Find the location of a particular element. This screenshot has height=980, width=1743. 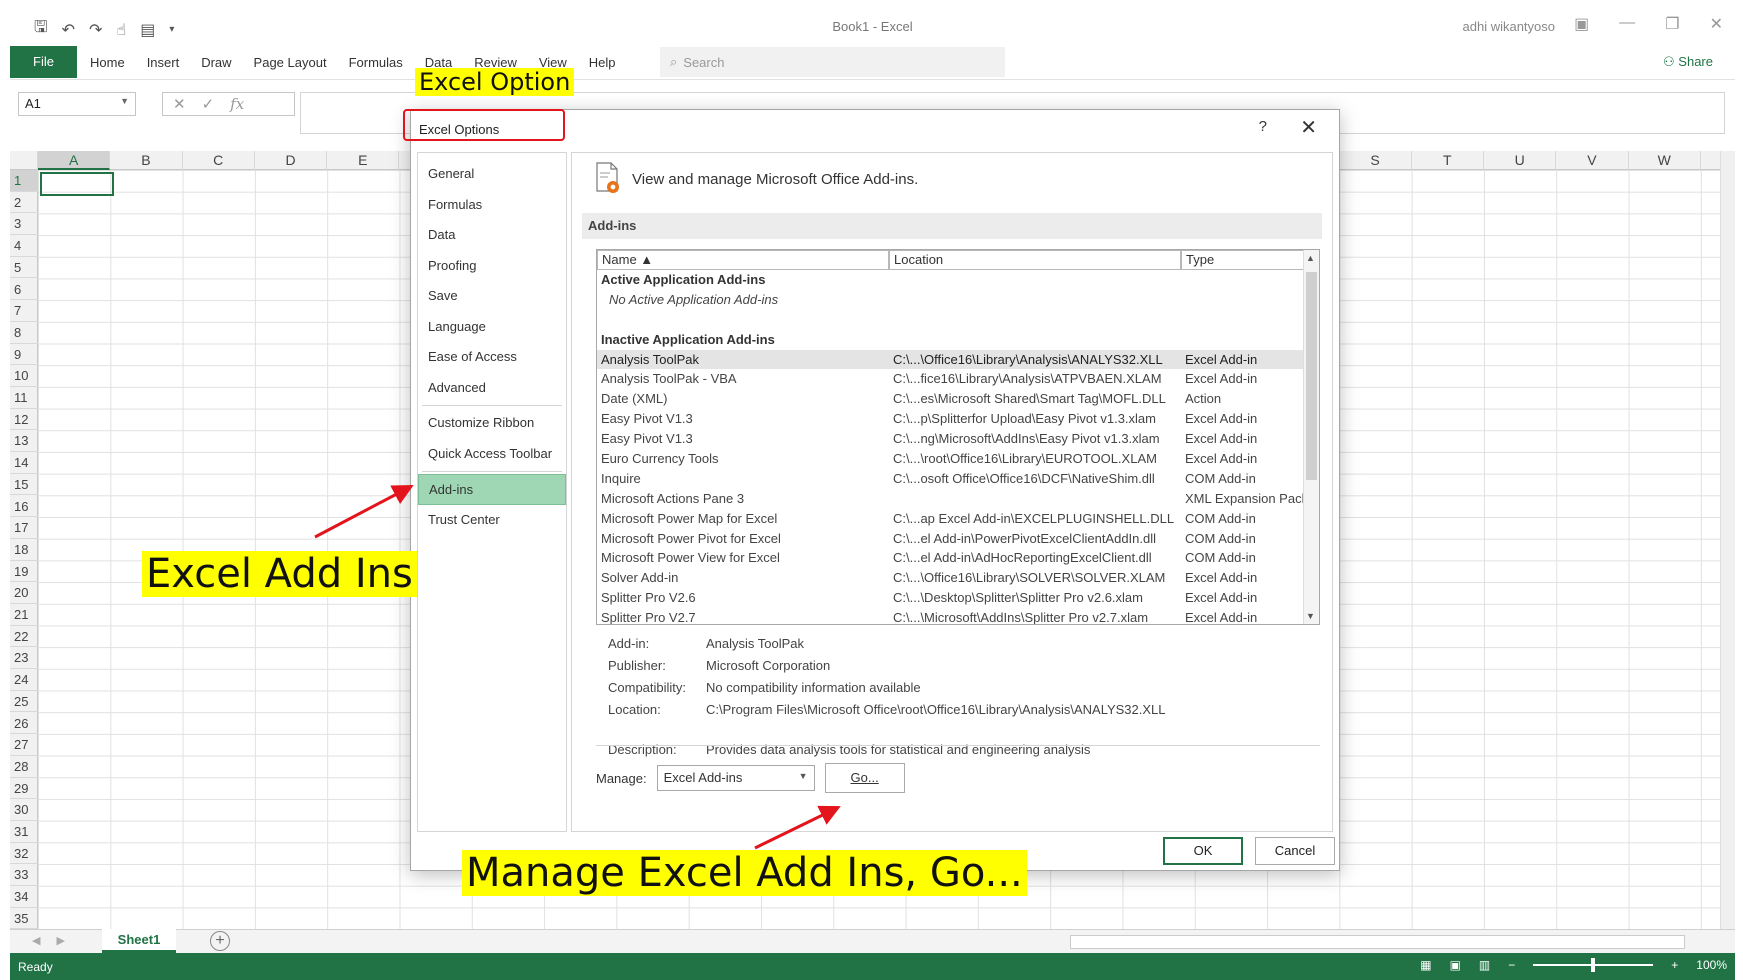

column-header: T is located at coordinates (1448, 160).